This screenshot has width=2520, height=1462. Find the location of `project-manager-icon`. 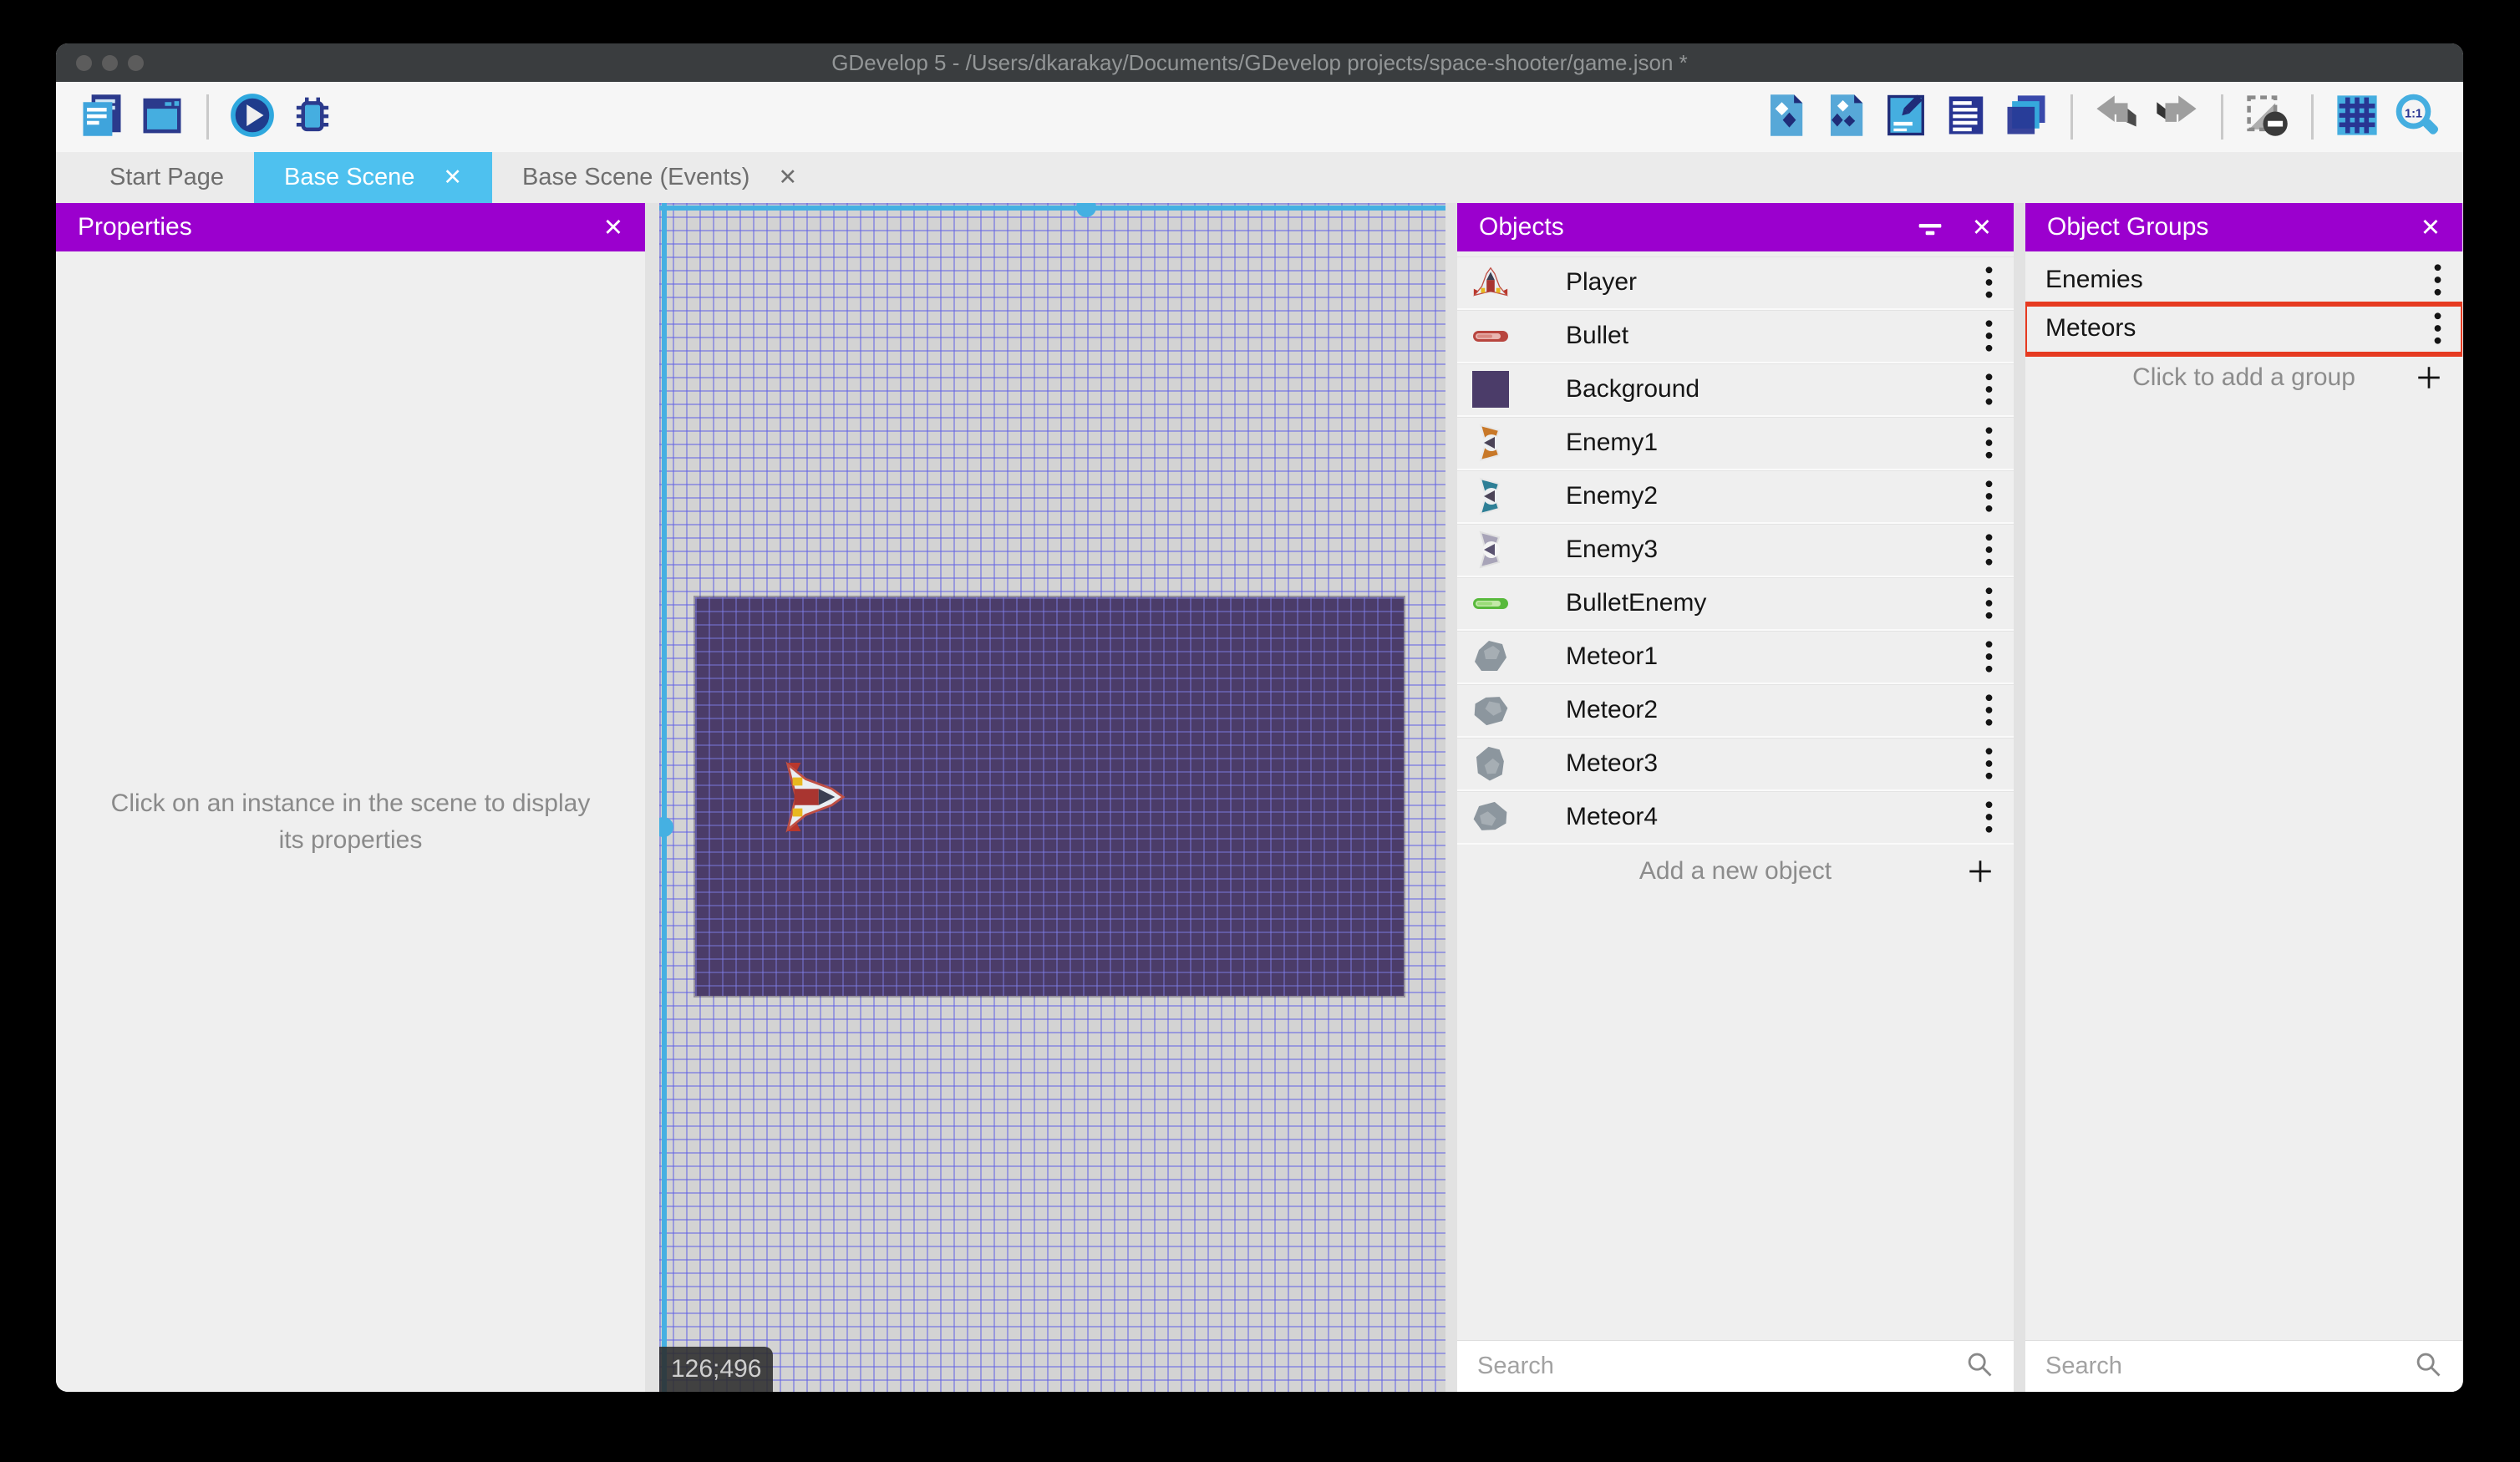

project-manager-icon is located at coordinates (101, 117).